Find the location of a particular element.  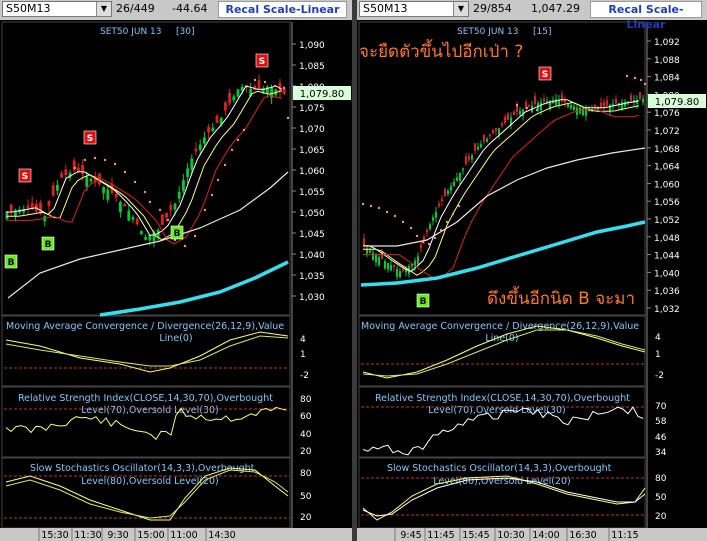

symbol-select-right: S50M13 ▼ is located at coordinates (414, 9).